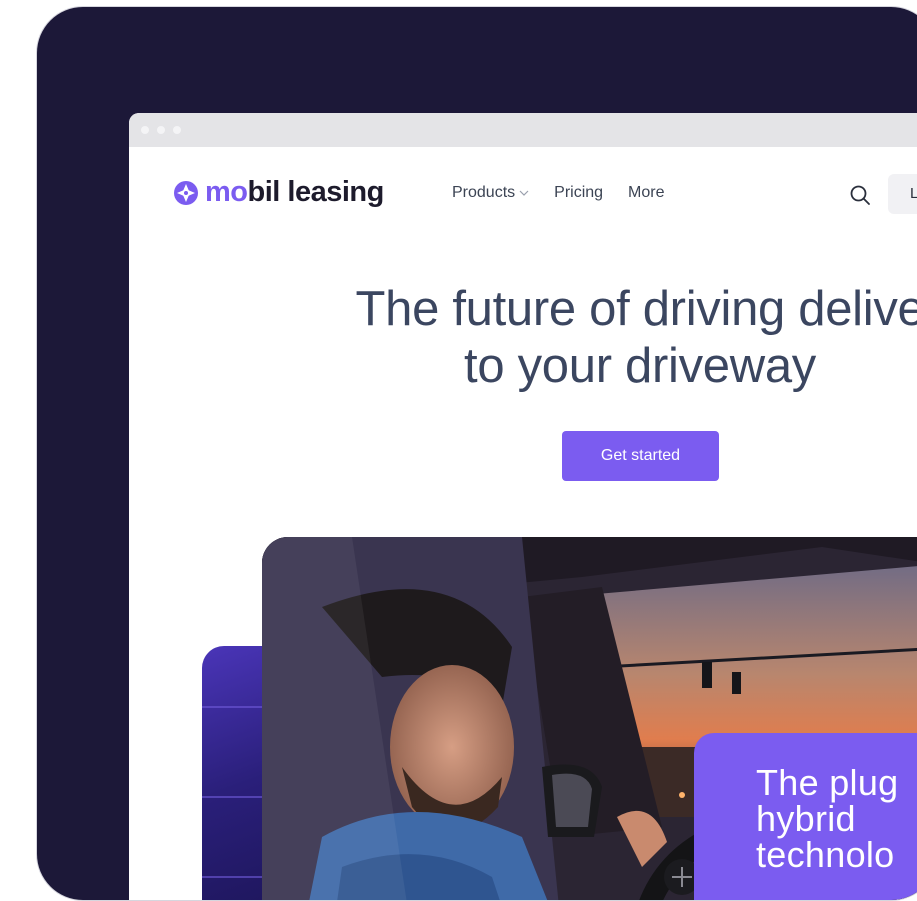 This screenshot has height=901, width=917. I want to click on brand-name-prefix: mo, so click(226, 192).